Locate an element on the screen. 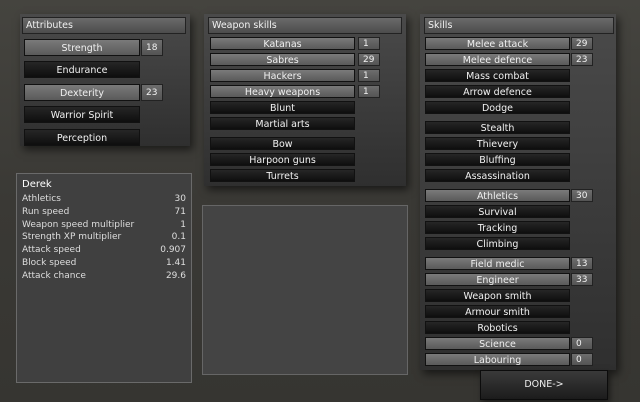  weapon-hackers-button: Hackers is located at coordinates (282, 75).